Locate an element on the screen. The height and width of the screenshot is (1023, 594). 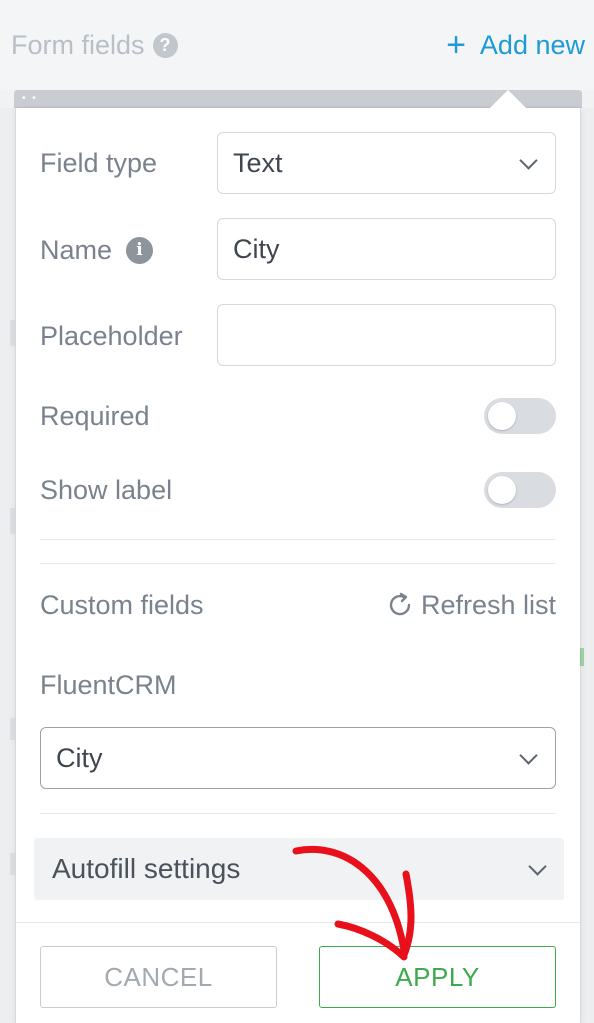
field-type-label: Field type is located at coordinates (99, 162).